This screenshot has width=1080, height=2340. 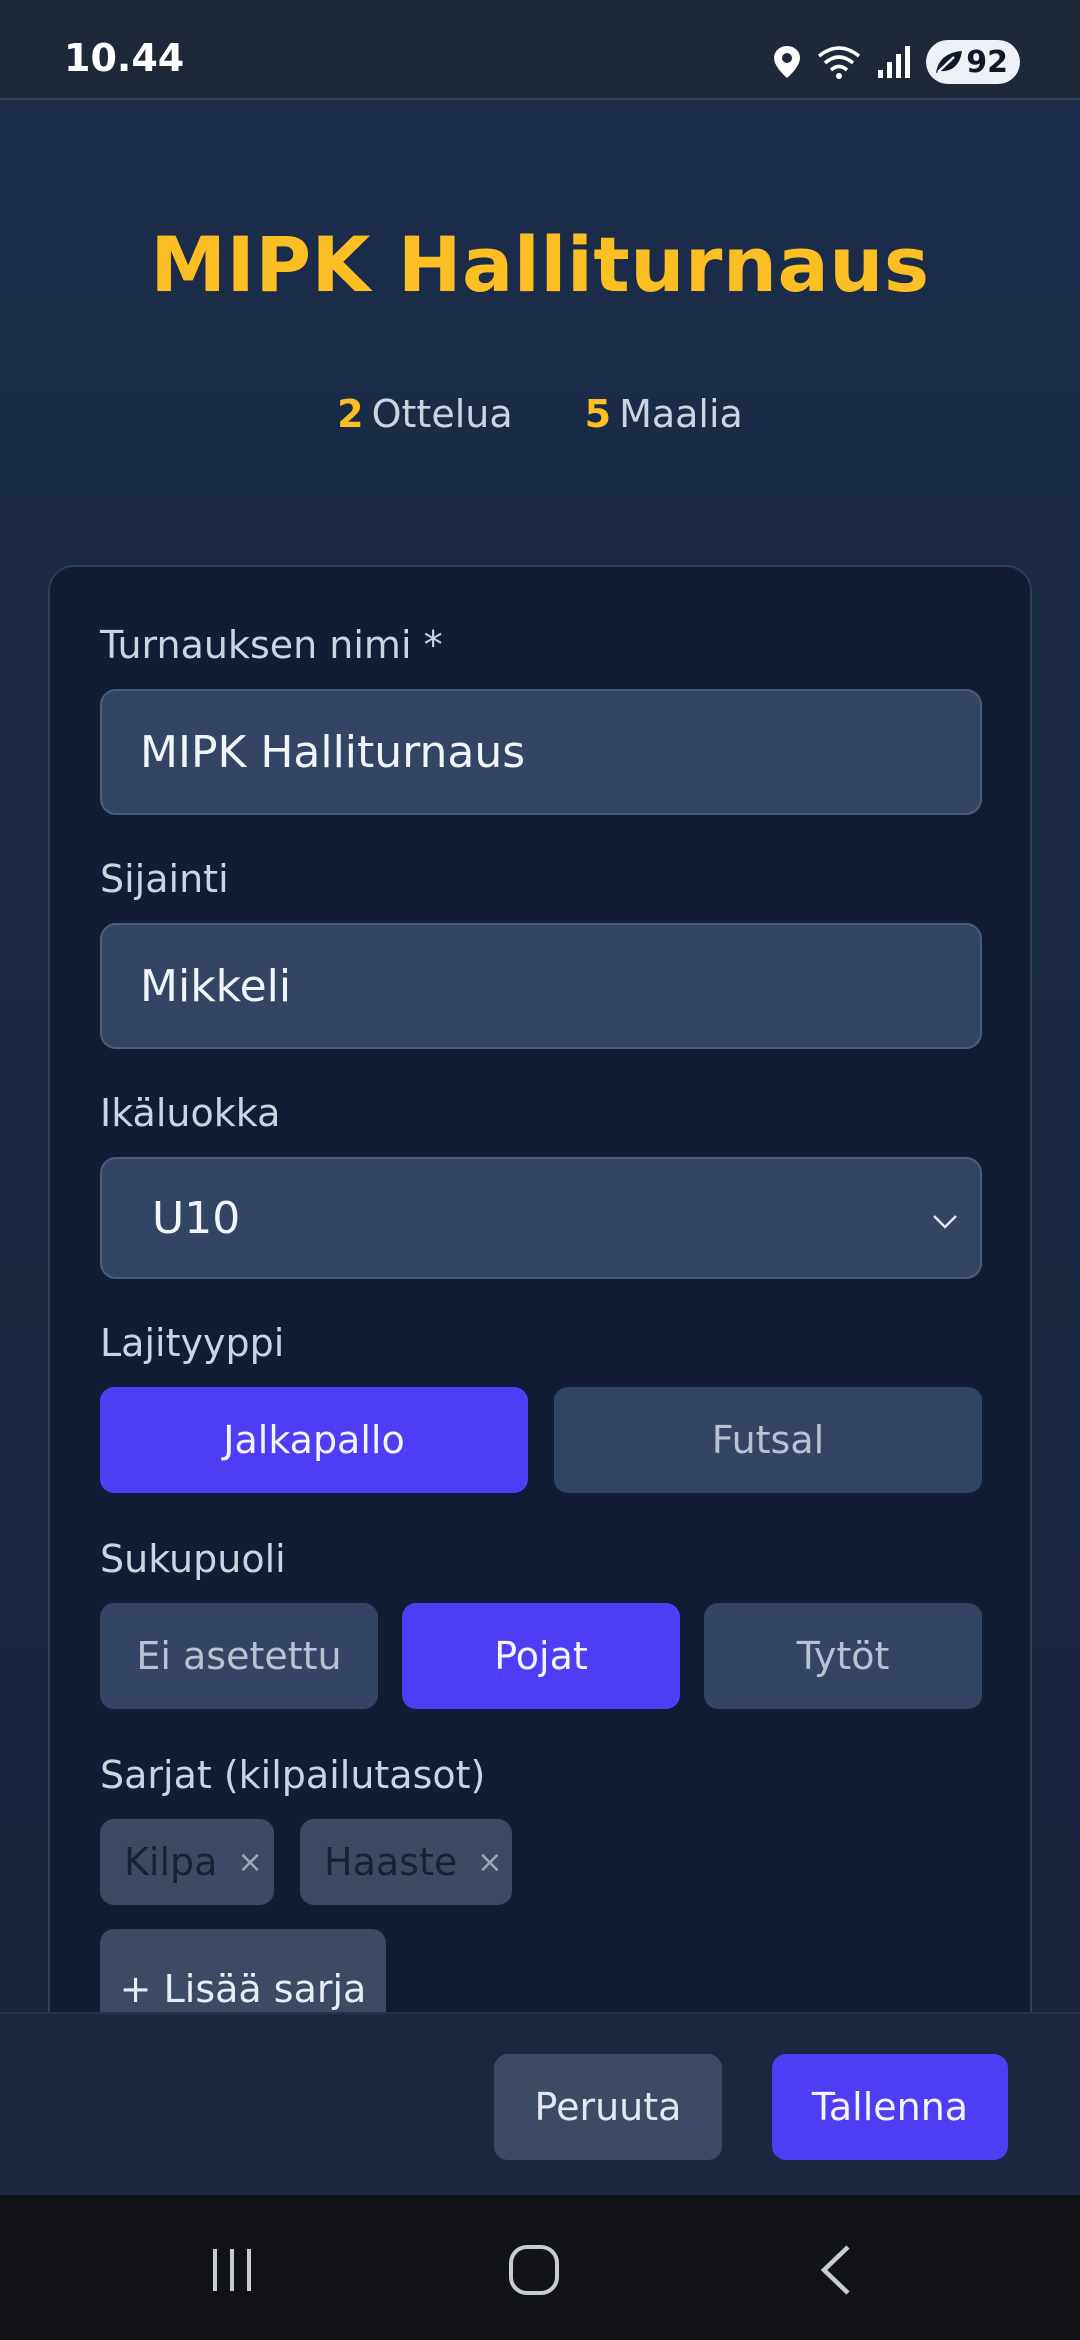 I want to click on battery-icon: 92, so click(x=973, y=62).